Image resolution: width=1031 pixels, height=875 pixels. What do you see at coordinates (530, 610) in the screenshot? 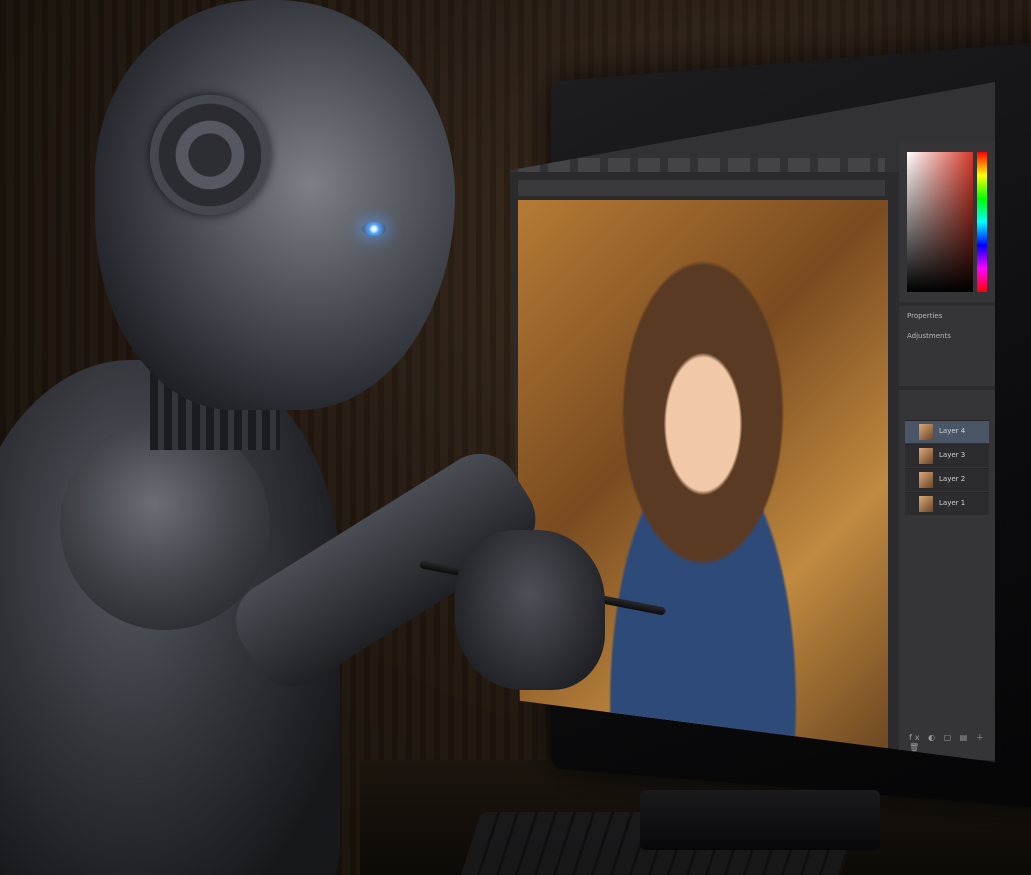
I see `robot-hand` at bounding box center [530, 610].